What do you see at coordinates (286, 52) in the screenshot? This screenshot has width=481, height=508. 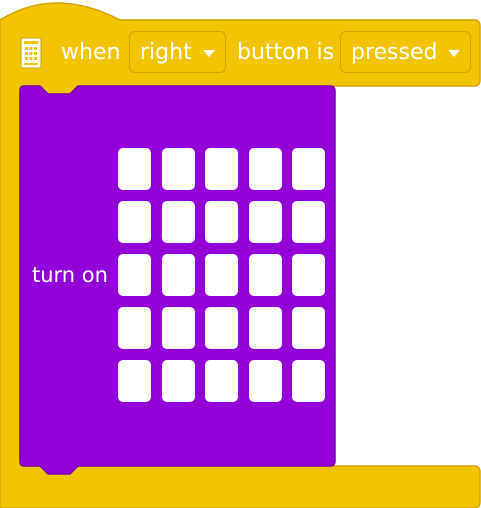 I see `button-is-label: button is` at bounding box center [286, 52].